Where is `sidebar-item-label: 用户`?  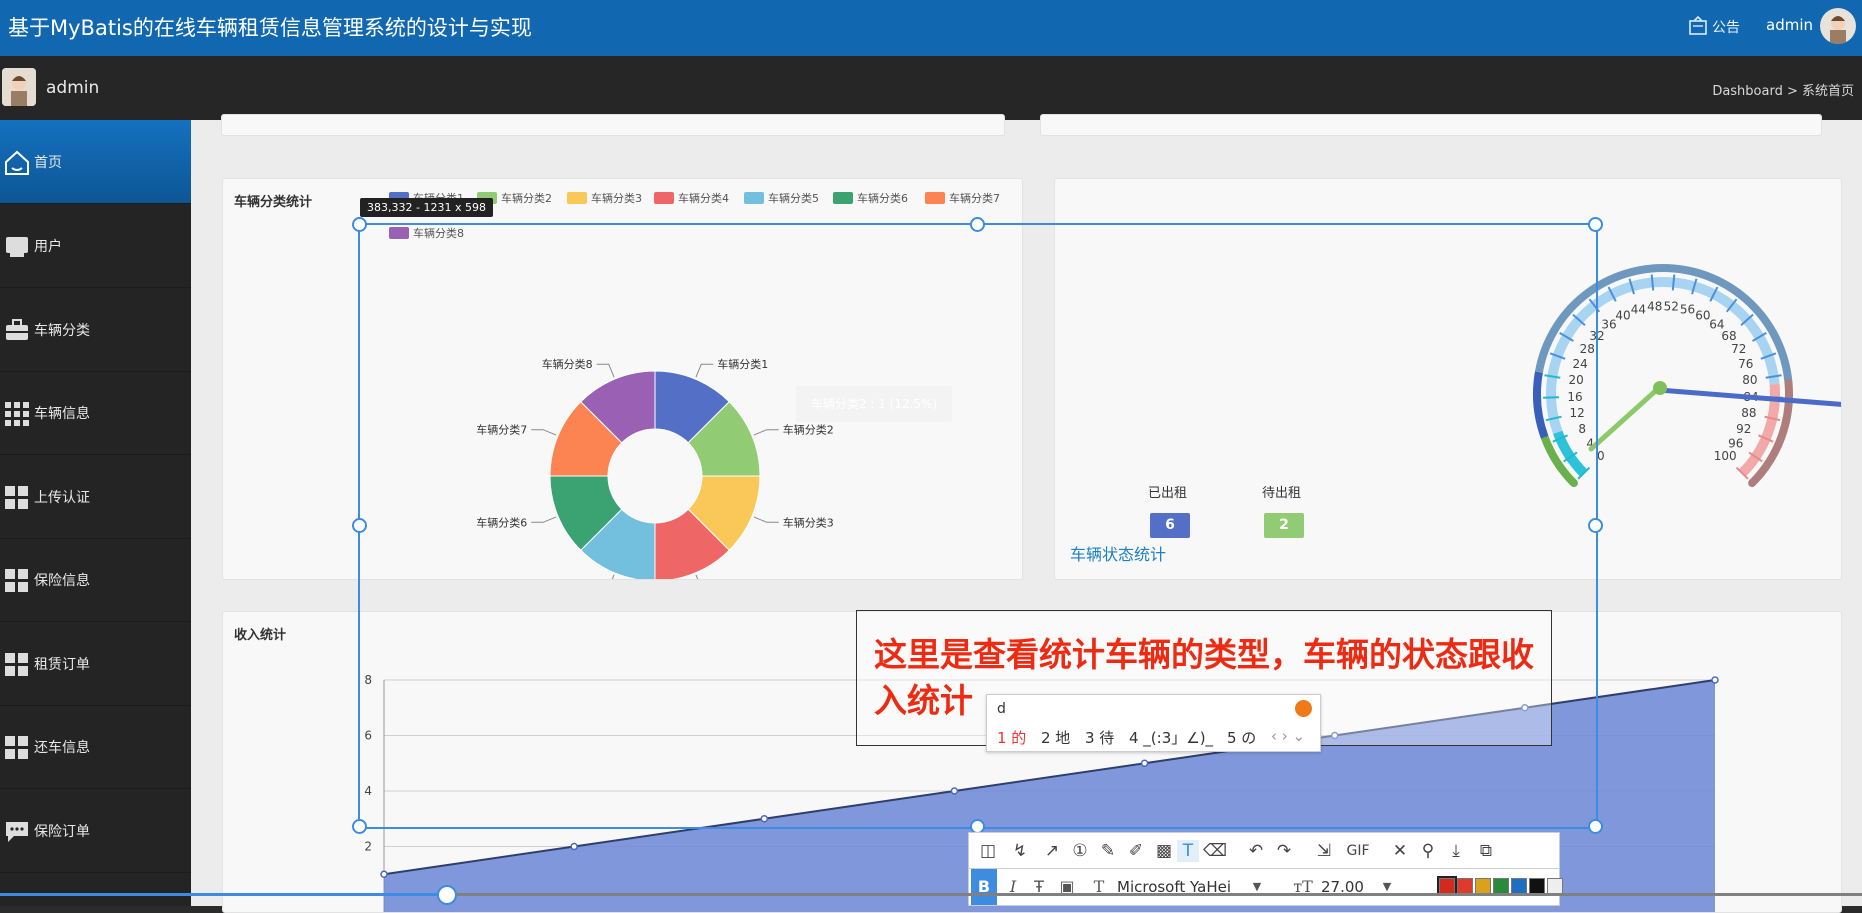
sidebar-item-label: 用户 is located at coordinates (48, 247).